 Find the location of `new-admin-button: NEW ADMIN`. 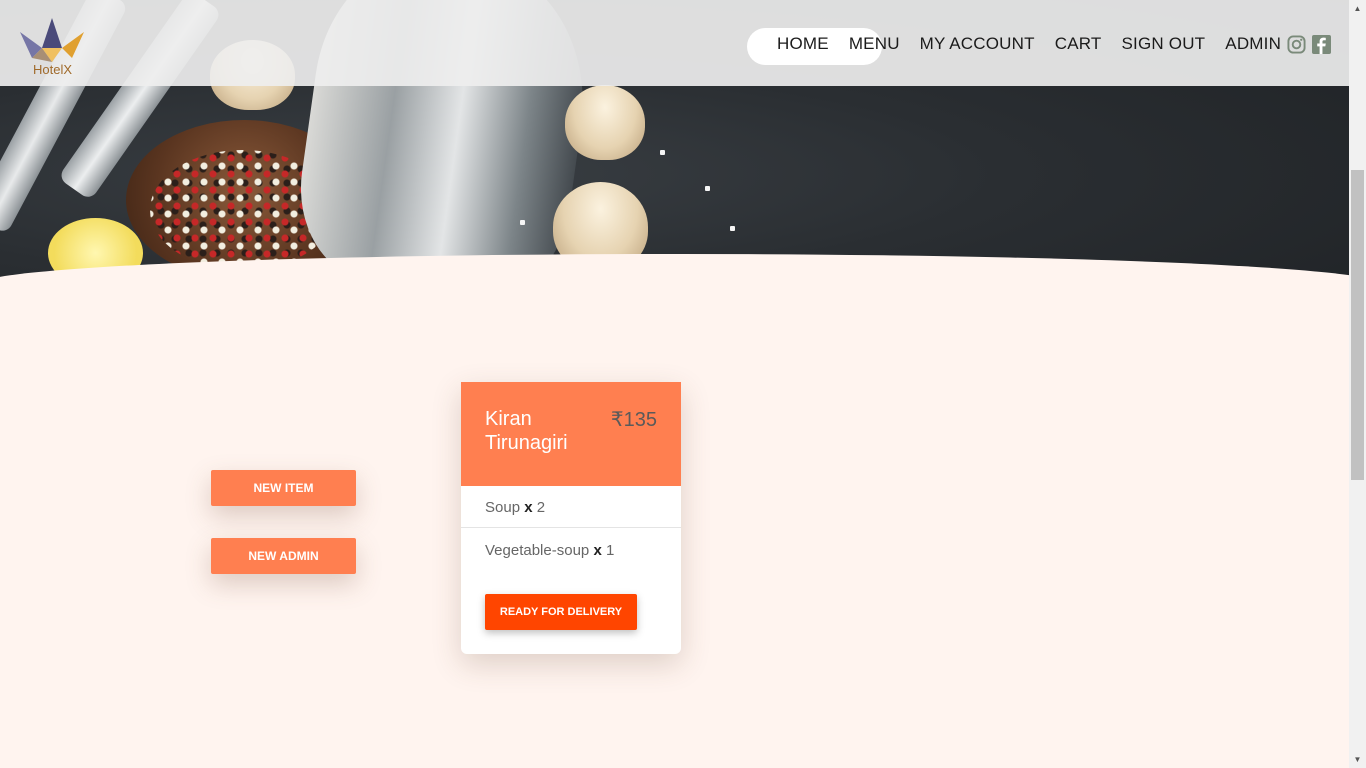

new-admin-button: NEW ADMIN is located at coordinates (283, 556).